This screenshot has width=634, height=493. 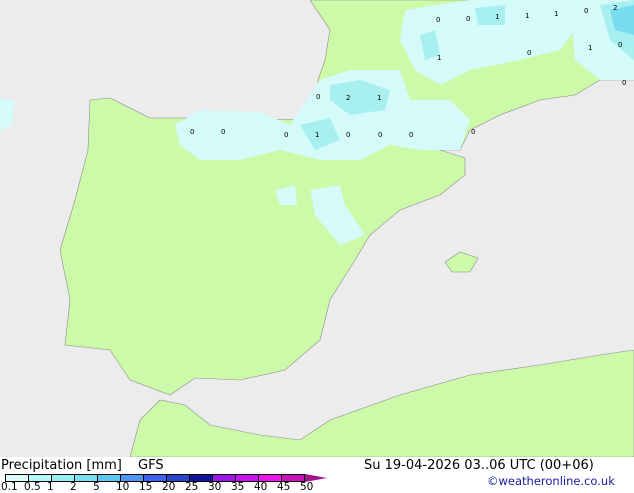 What do you see at coordinates (9, 487) in the screenshot?
I see `colorbar-tick: 0.1` at bounding box center [9, 487].